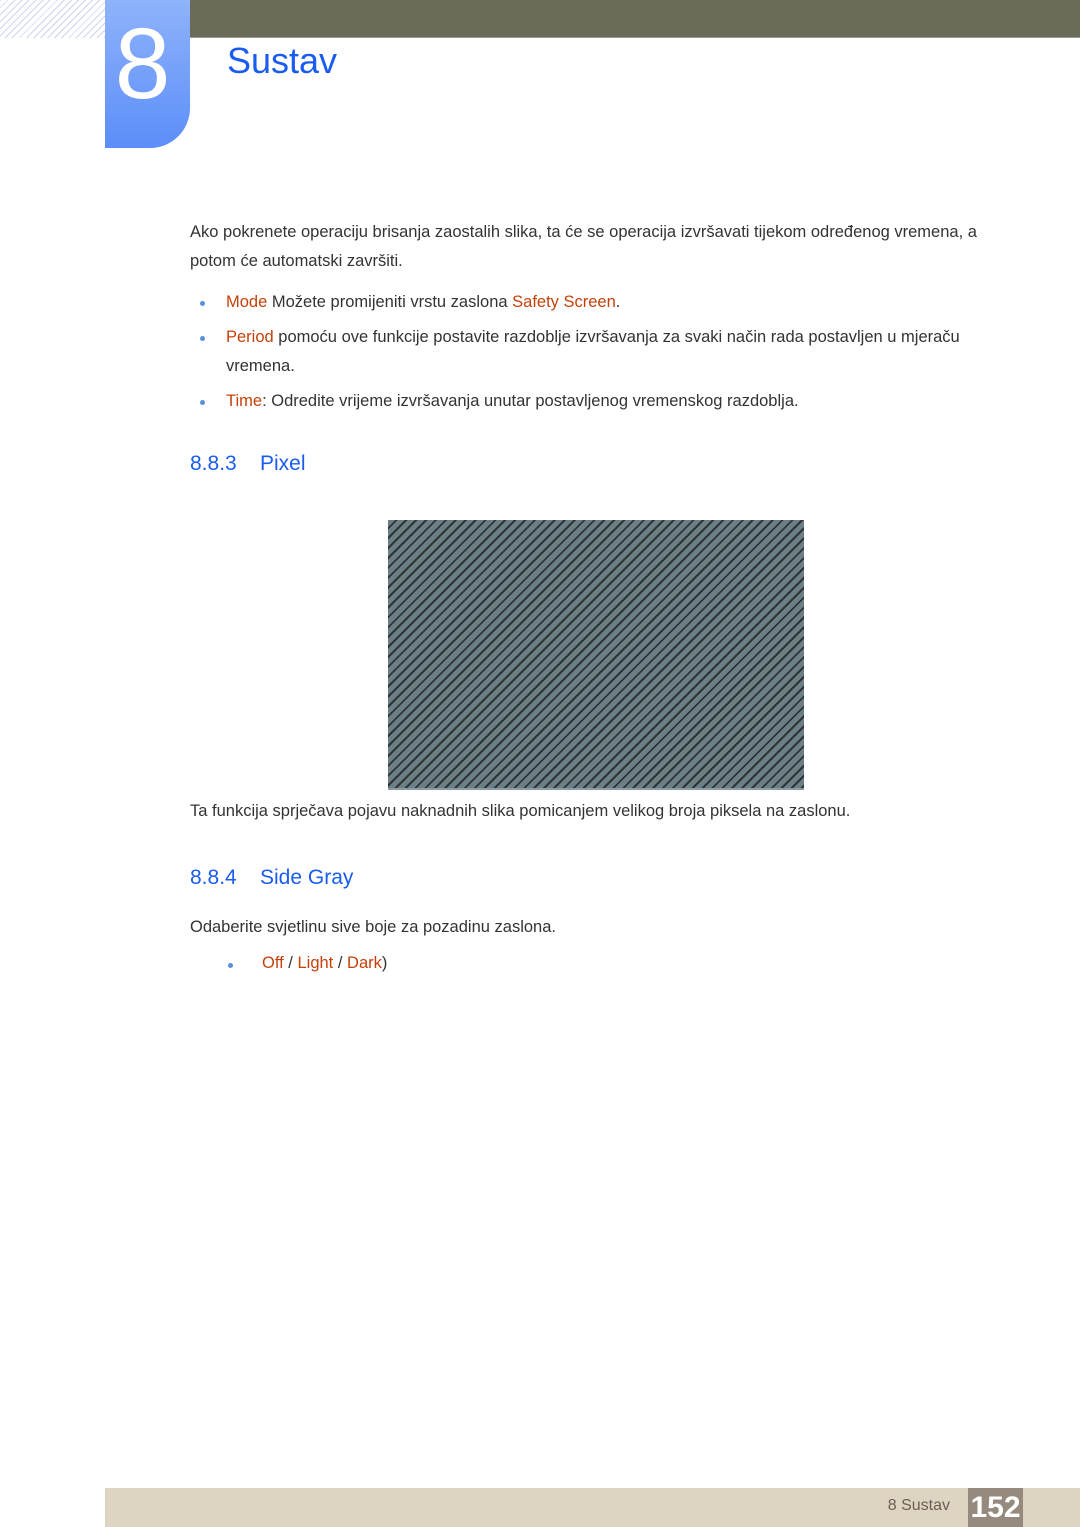 The image size is (1080, 1527). What do you see at coordinates (52, 19) in the screenshot?
I see `decorative-hatch` at bounding box center [52, 19].